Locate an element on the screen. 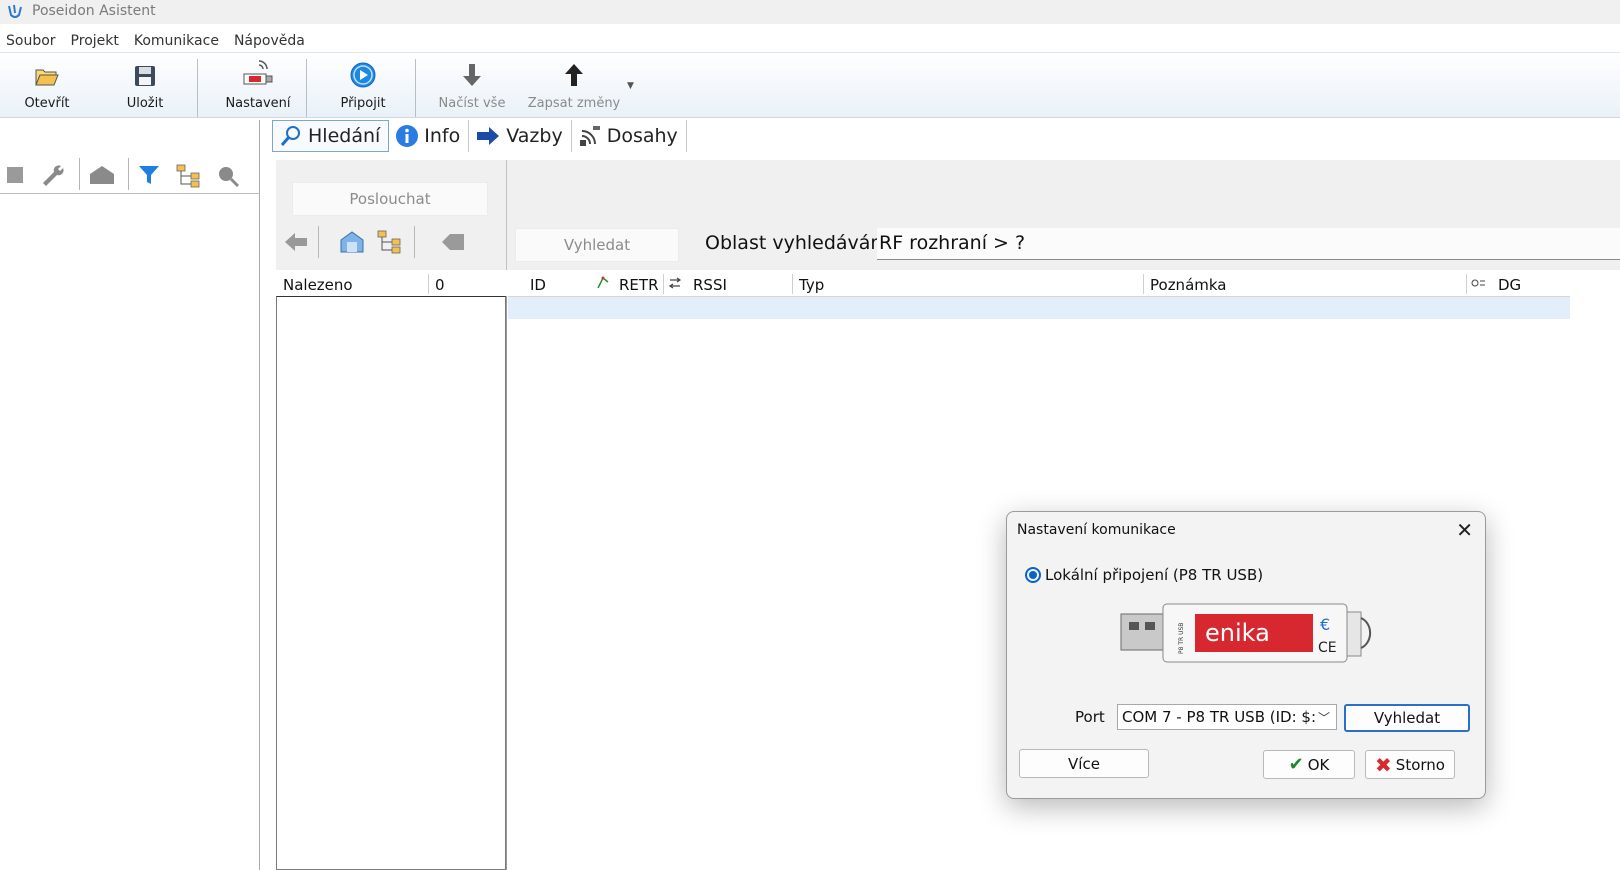 Image resolution: width=1620 pixels, height=870 pixels. connect-button: Připojit is located at coordinates (363, 86).